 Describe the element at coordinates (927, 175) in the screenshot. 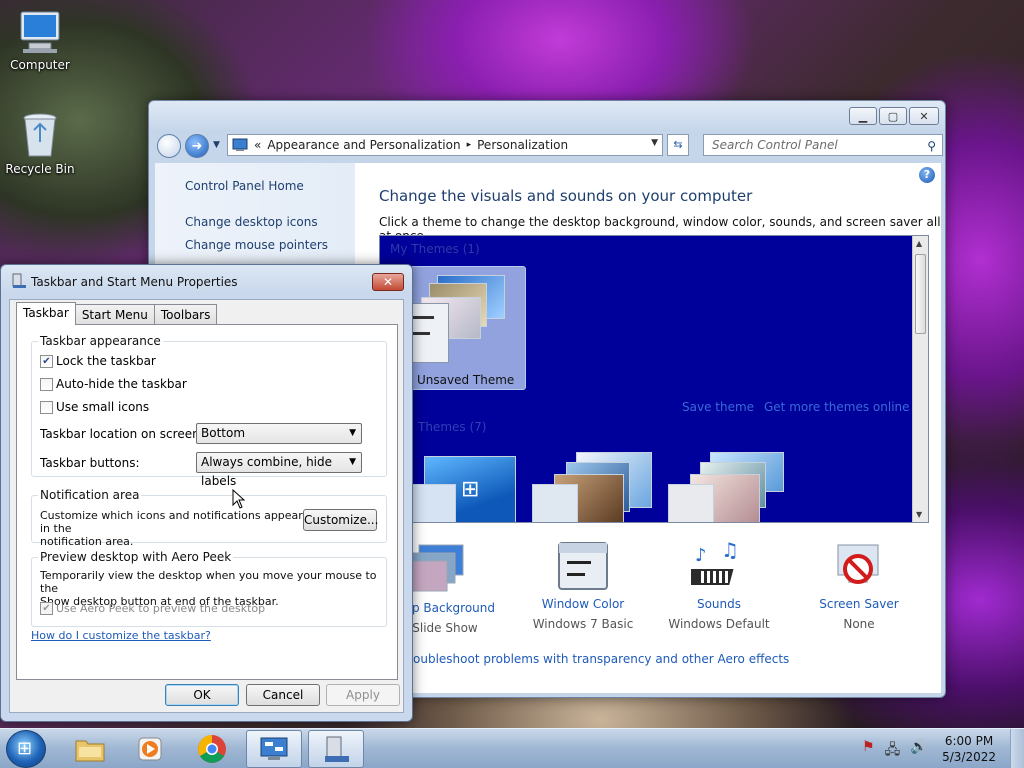

I see `help-icon: ?` at that location.